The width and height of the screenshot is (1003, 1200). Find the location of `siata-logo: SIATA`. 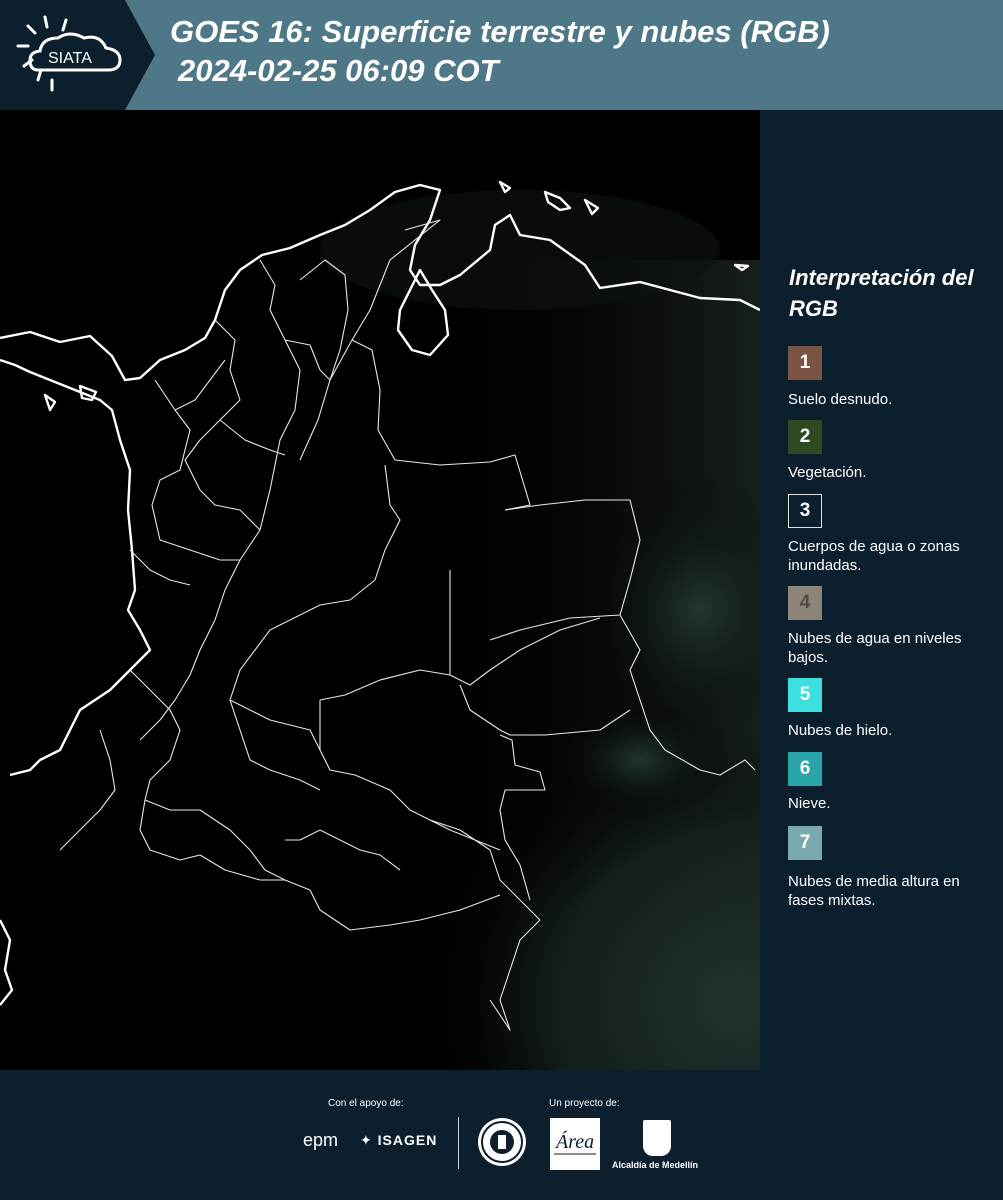

siata-logo: SIATA is located at coordinates (77, 55).